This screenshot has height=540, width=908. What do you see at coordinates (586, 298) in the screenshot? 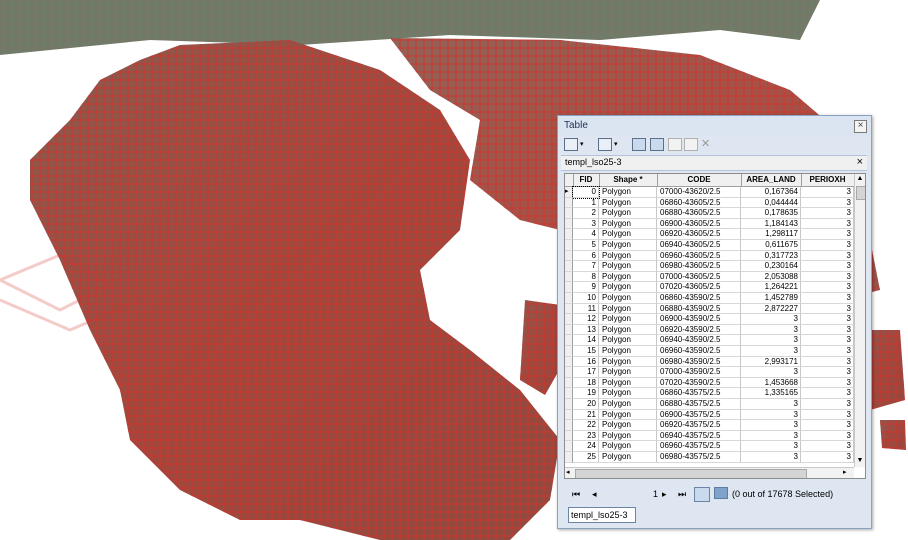
I see `table-cell: 10` at bounding box center [586, 298].